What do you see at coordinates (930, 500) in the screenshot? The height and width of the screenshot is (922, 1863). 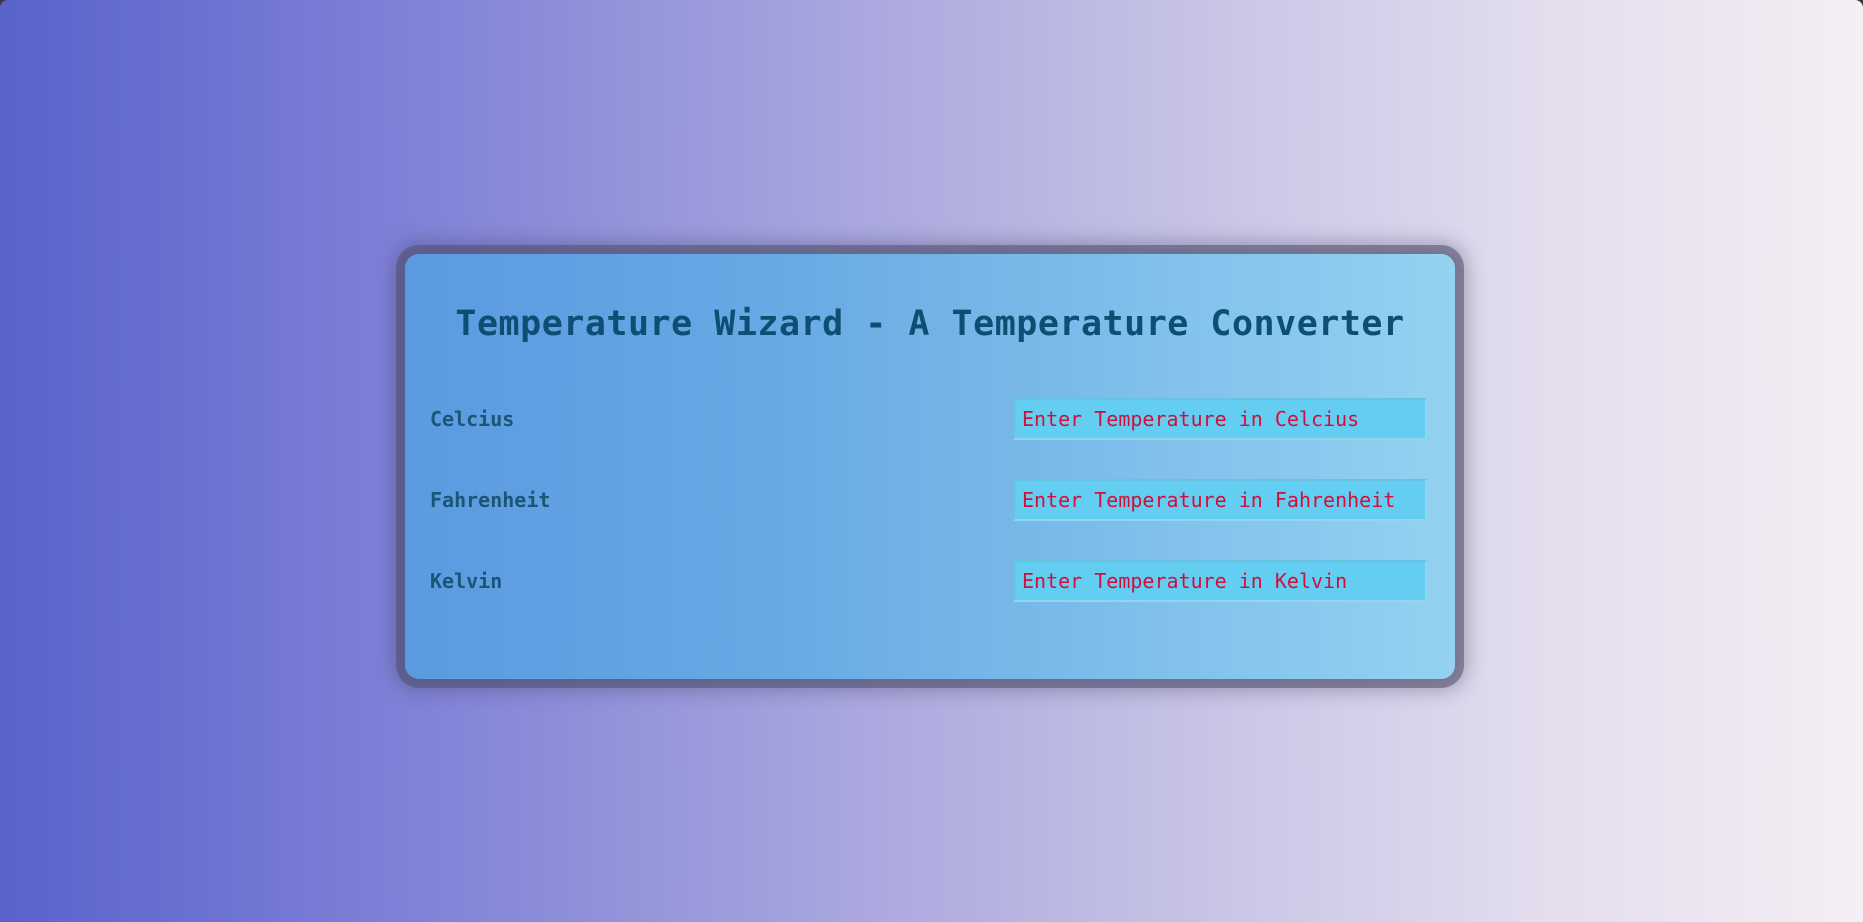 I see `fahrenheit-row: Fahrenheit` at bounding box center [930, 500].